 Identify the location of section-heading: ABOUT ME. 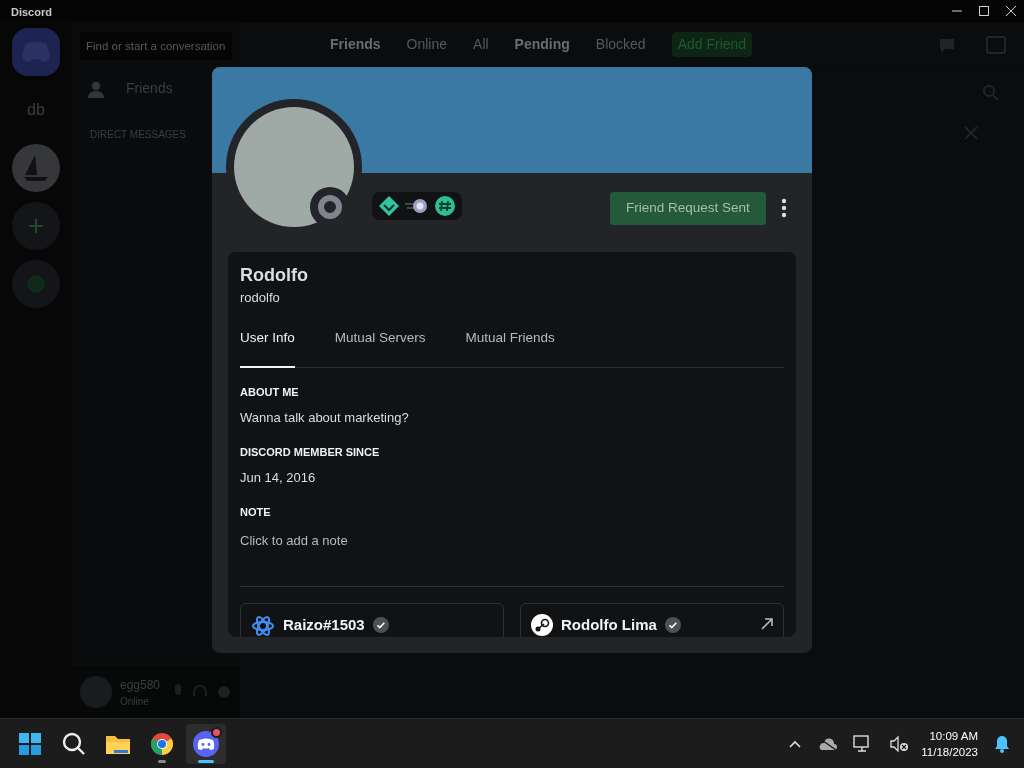
(270, 392).